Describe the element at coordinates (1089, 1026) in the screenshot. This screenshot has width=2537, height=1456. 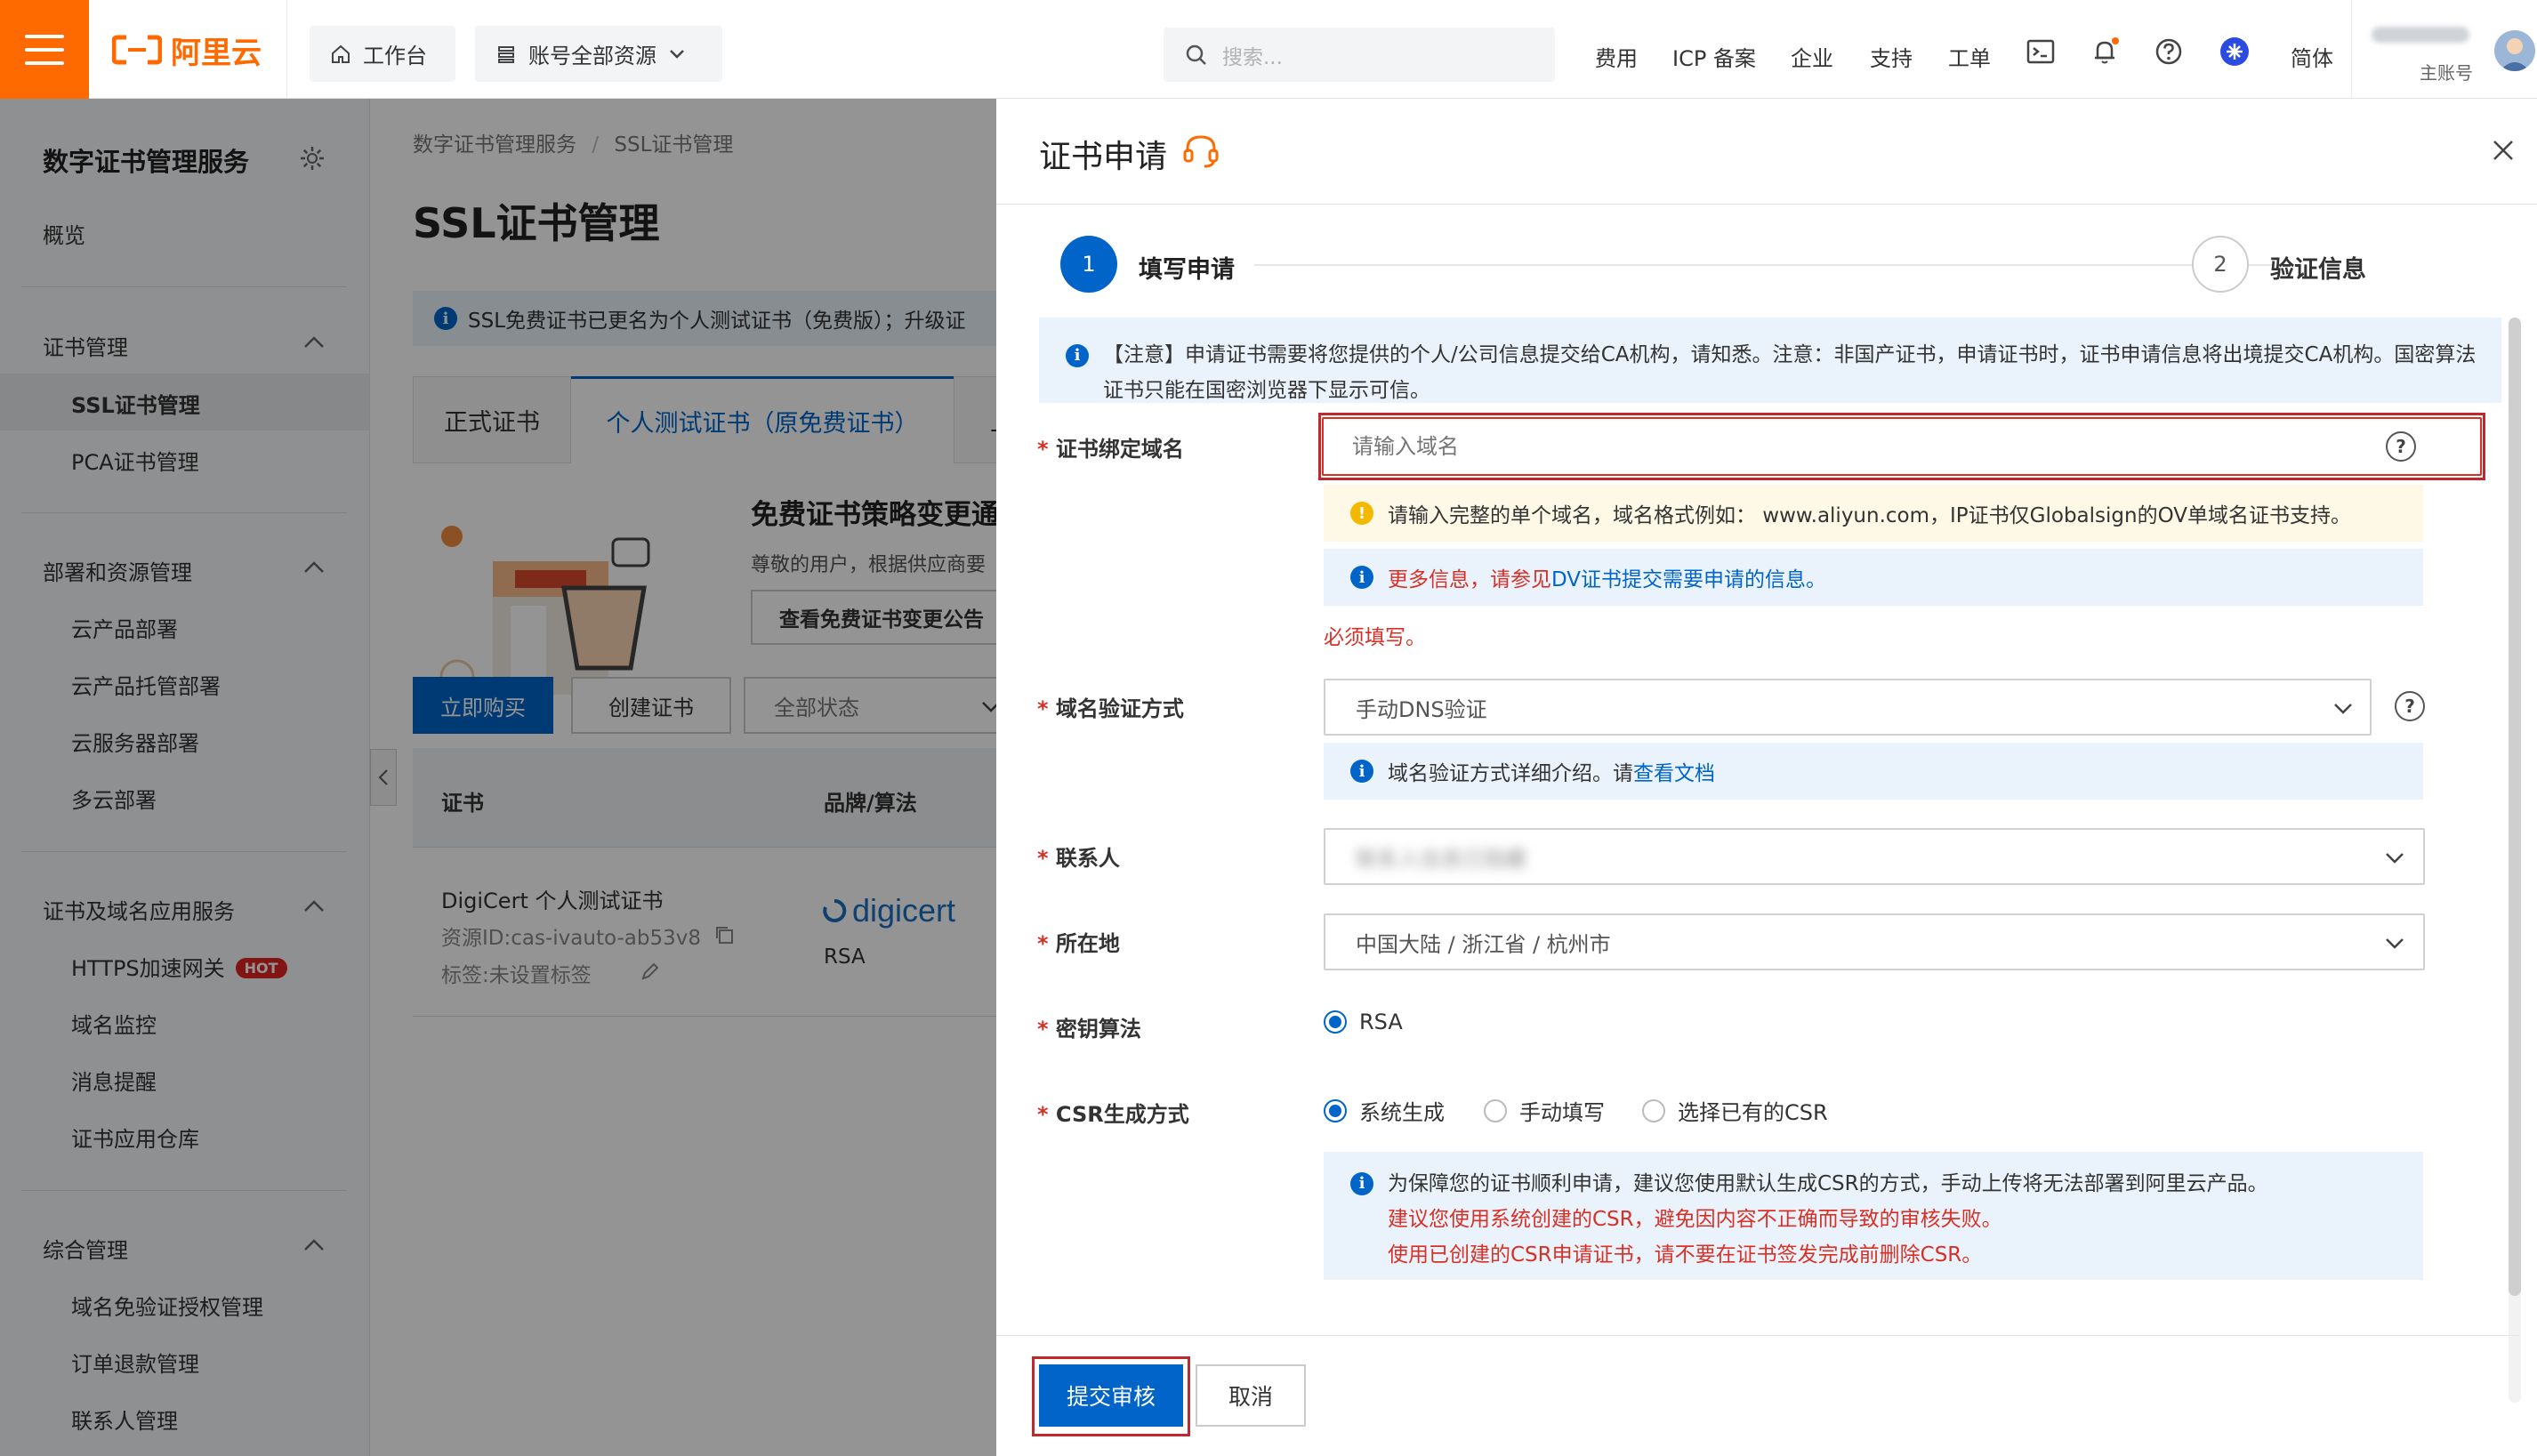
I see `key-algorithm-label: 密钥算法` at that location.